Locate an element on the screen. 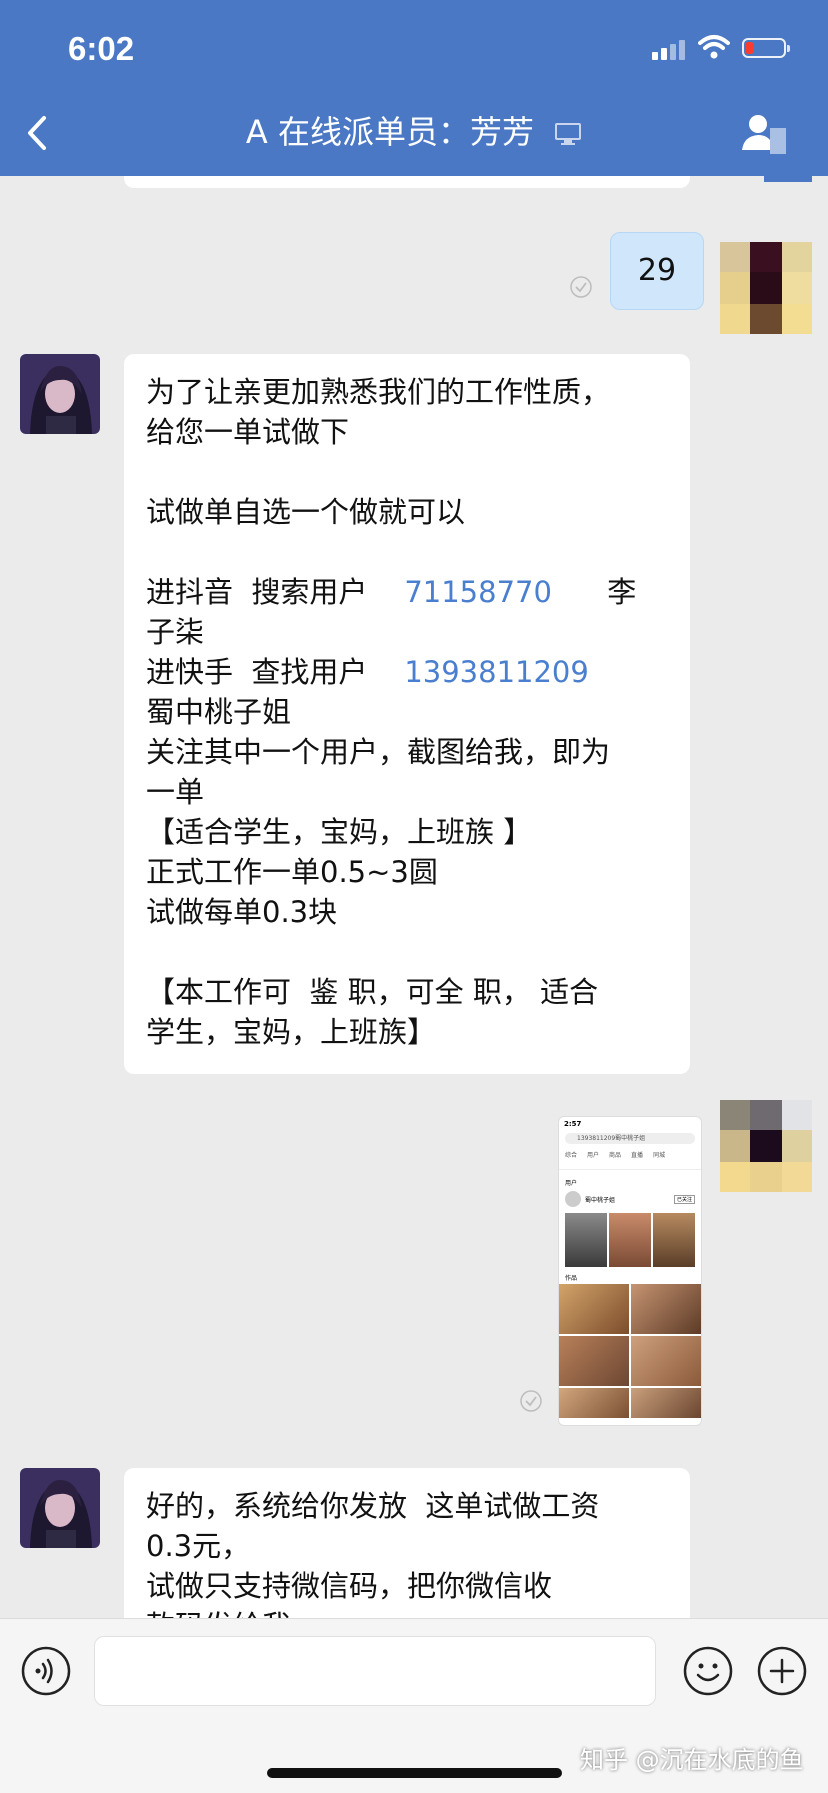 This screenshot has width=828, height=1793. screenshot-tabs: 综合 用户 商品 直播 同城 is located at coordinates (630, 1154).